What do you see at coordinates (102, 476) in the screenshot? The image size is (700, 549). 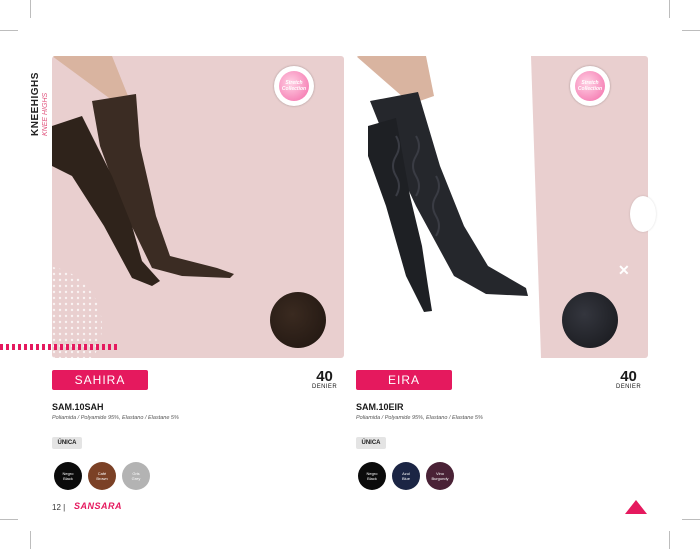 I see `color-swatch-brown: Café Brown` at bounding box center [102, 476].